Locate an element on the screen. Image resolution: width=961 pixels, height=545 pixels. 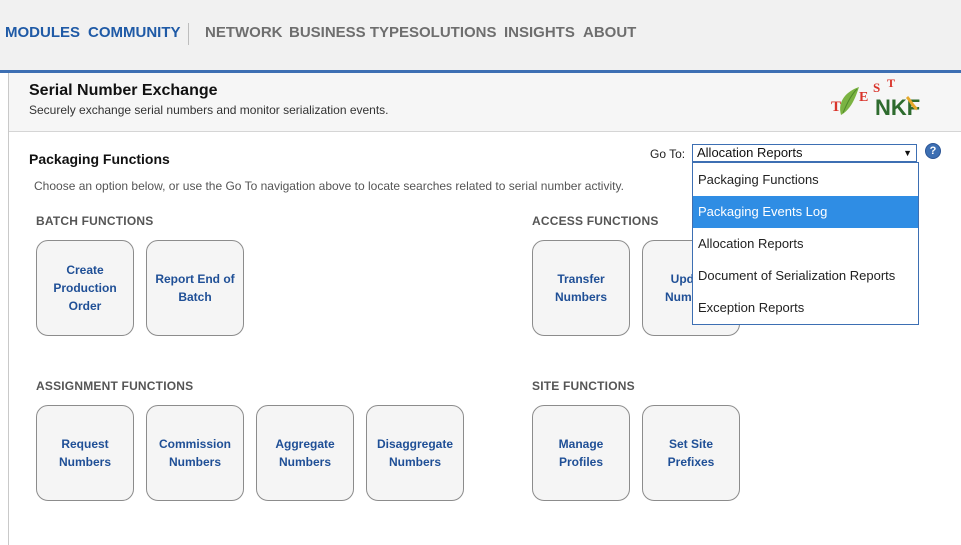
set-site-prefixes-label: Set Site Prefixes is located at coordinates (691, 453).